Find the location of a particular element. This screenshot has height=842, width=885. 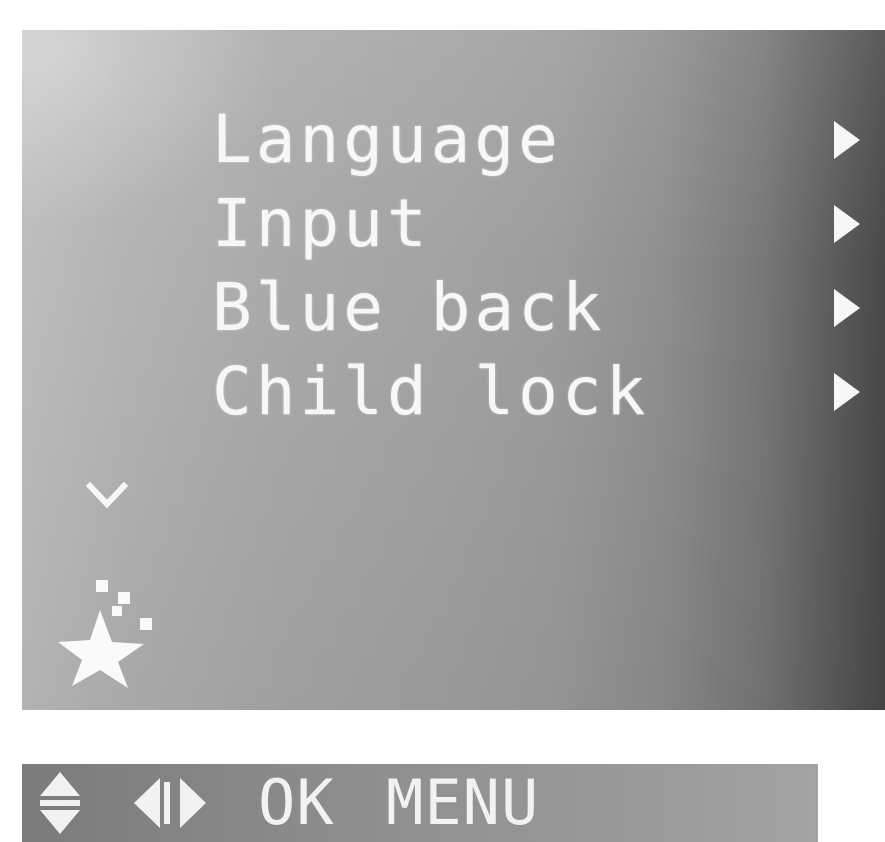

menu-item-language: Language is located at coordinates (542, 140).